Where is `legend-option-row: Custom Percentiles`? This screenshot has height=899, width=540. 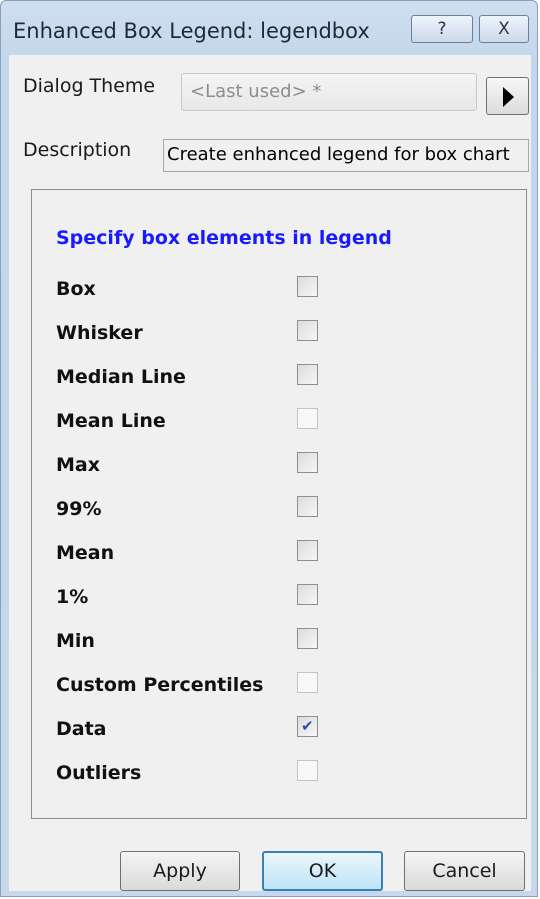
legend-option-row: Custom Percentiles is located at coordinates (279, 691).